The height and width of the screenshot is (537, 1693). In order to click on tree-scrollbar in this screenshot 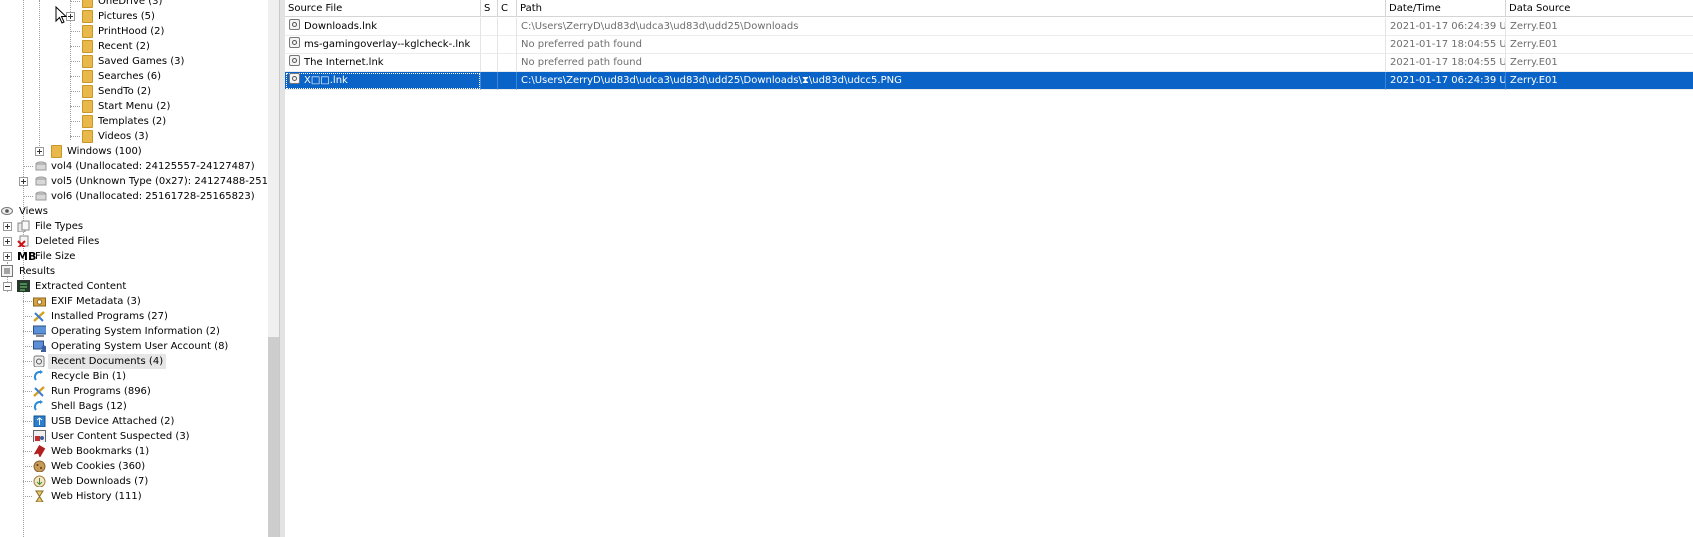, I will do `click(273, 268)`.